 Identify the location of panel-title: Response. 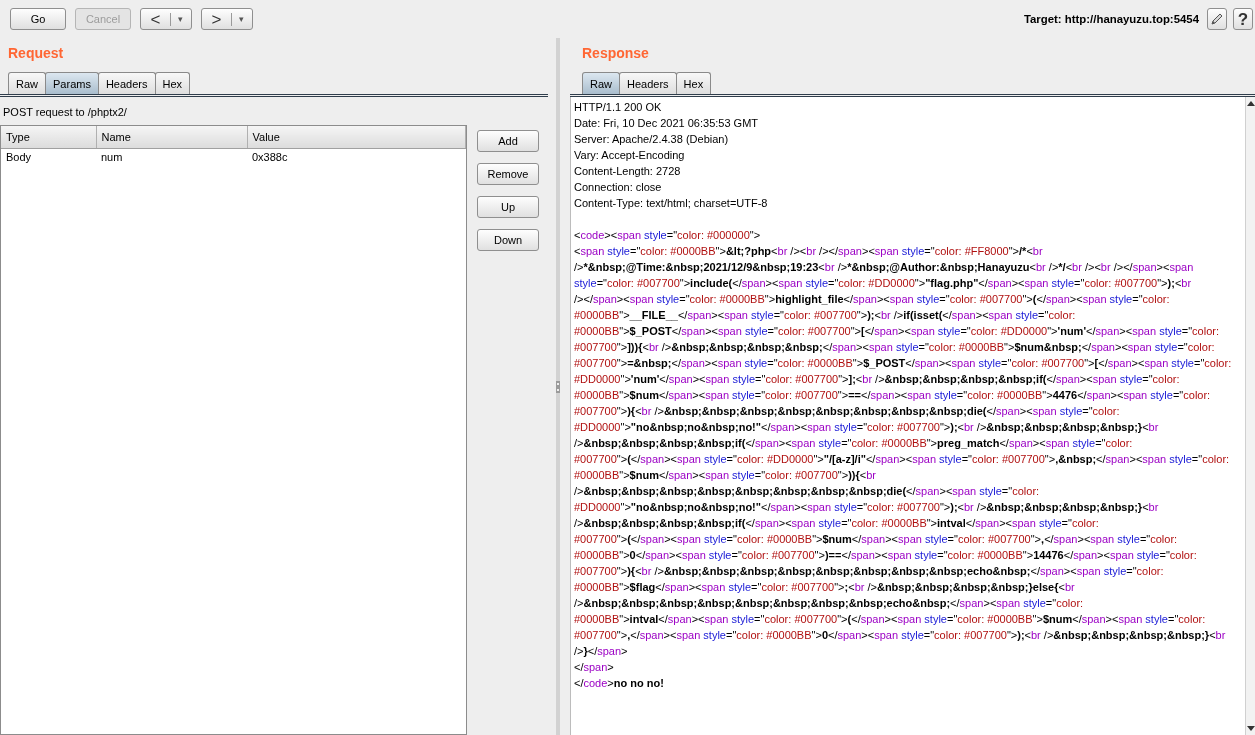
(615, 53).